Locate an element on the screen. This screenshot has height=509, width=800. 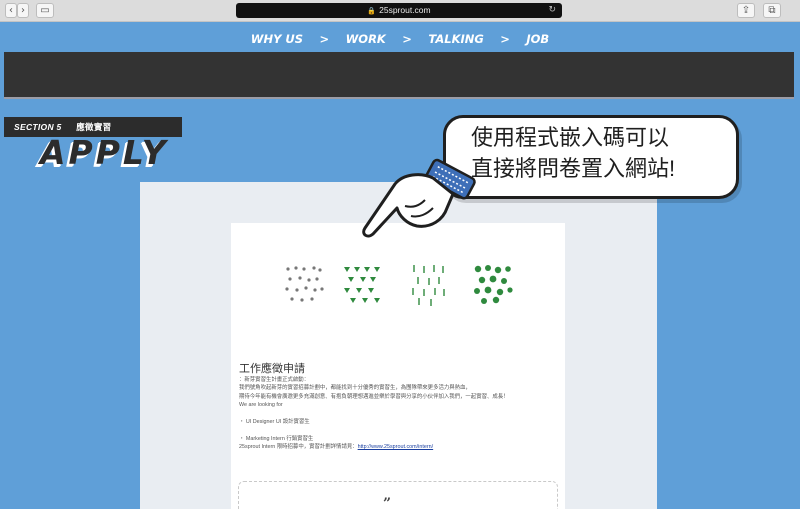
forward-button: › is located at coordinates (23, 10).